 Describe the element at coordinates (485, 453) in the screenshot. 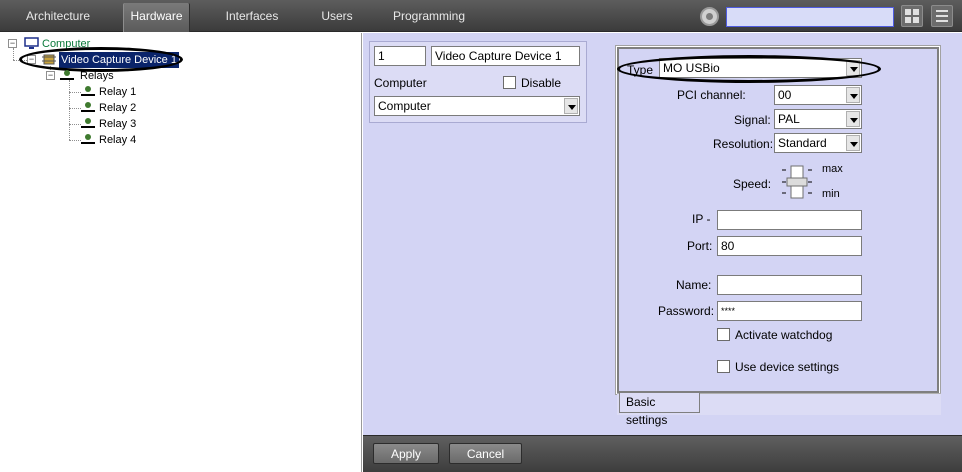

I see `cancel-button: Cancel` at that location.